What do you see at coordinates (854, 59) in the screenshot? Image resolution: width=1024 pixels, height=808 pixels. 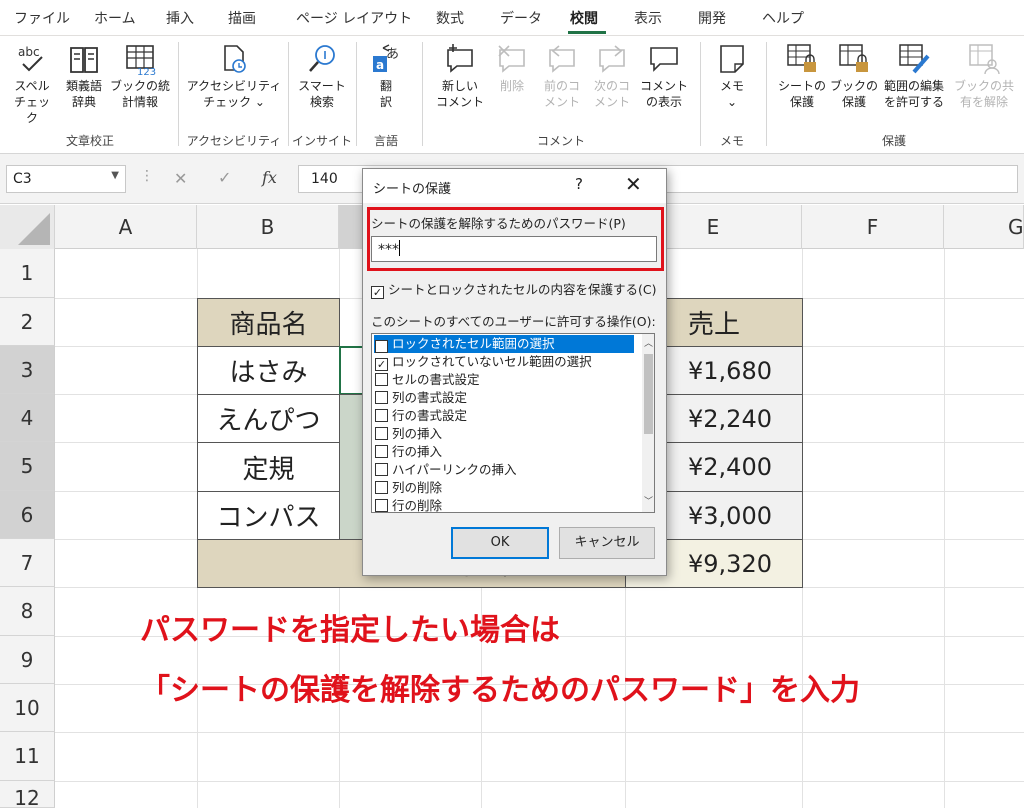 I see `protect-workbook-icon` at bounding box center [854, 59].